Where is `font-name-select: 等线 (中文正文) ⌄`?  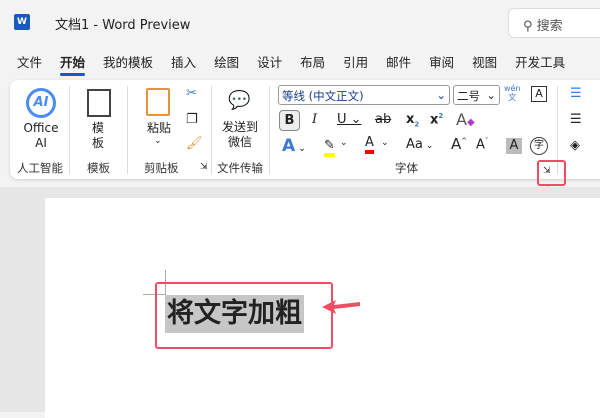
font-name-select: 等线 (中文正文) ⌄ is located at coordinates (364, 95).